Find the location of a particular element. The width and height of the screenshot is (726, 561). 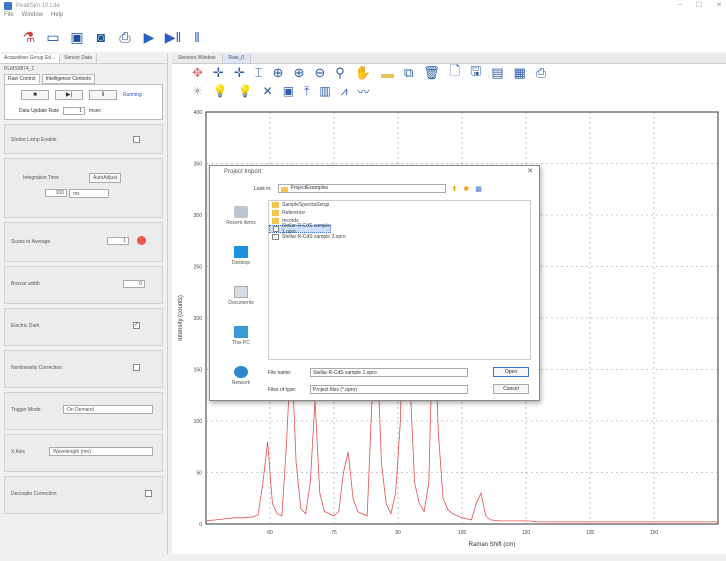

zoom-x-icon: ⊕ is located at coordinates (298, 73).